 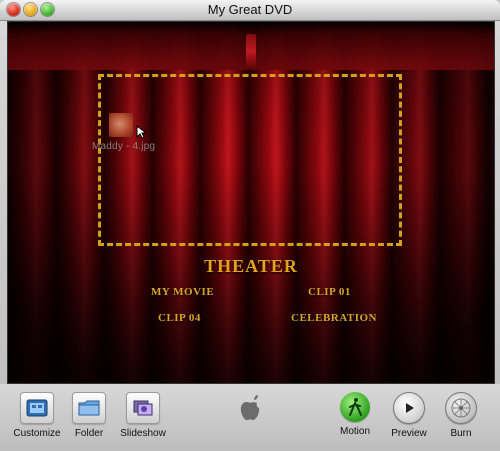 What do you see at coordinates (124, 146) in the screenshot?
I see `dragged-photo-label: Maddy - 4.jpg` at bounding box center [124, 146].